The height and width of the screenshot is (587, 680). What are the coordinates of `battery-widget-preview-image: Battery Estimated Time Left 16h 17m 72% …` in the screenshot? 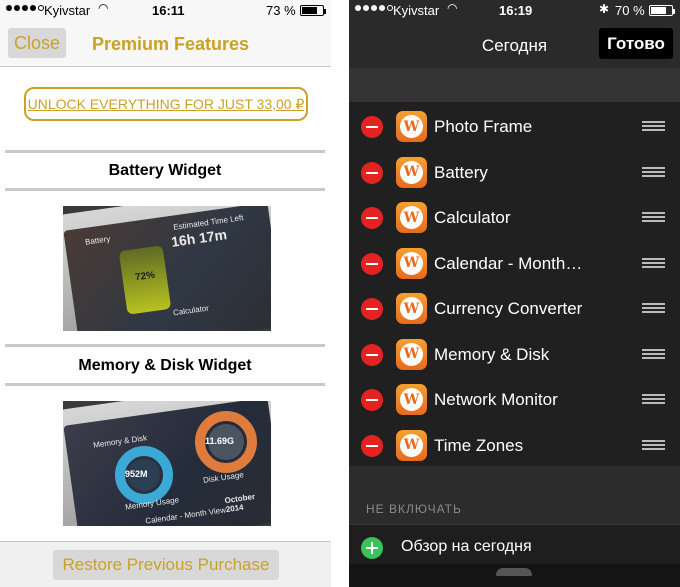 It's located at (167, 268).